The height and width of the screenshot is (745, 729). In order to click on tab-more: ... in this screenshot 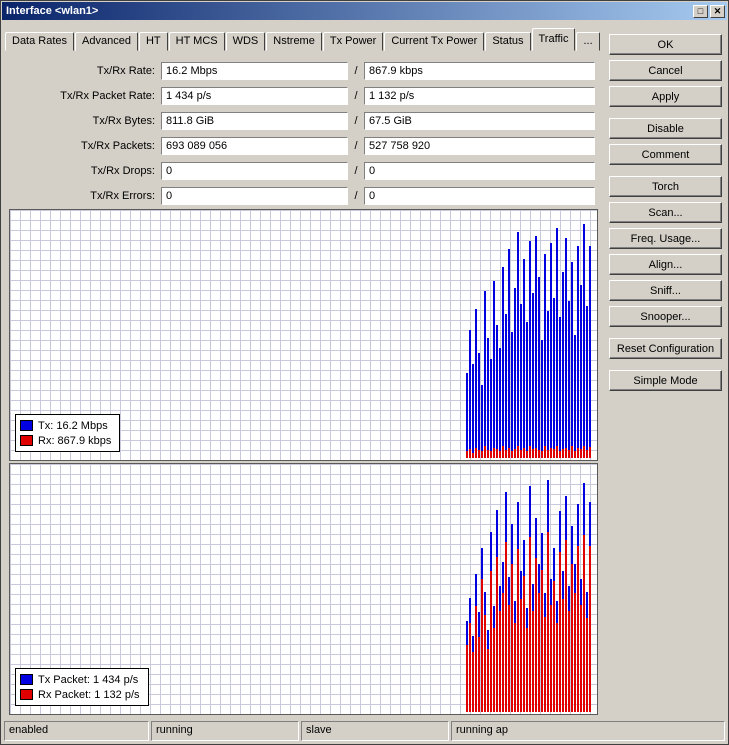, I will do `click(588, 41)`.